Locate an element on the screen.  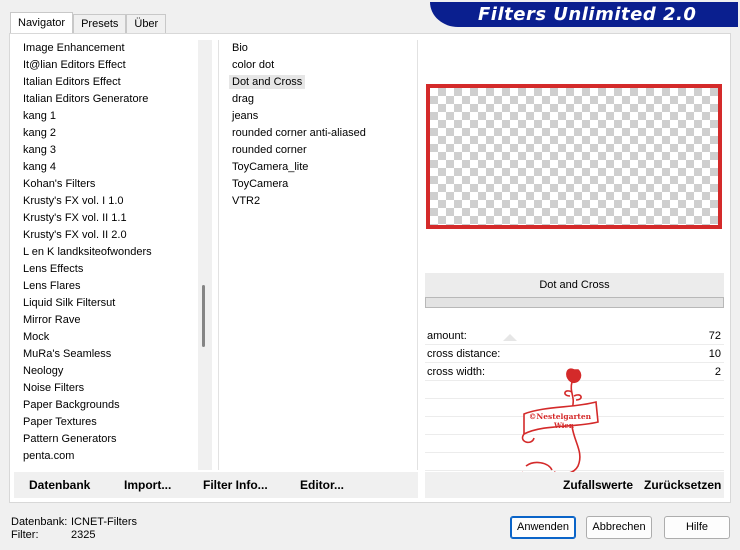
status-filter-count: 2325 is located at coordinates (83, 535).